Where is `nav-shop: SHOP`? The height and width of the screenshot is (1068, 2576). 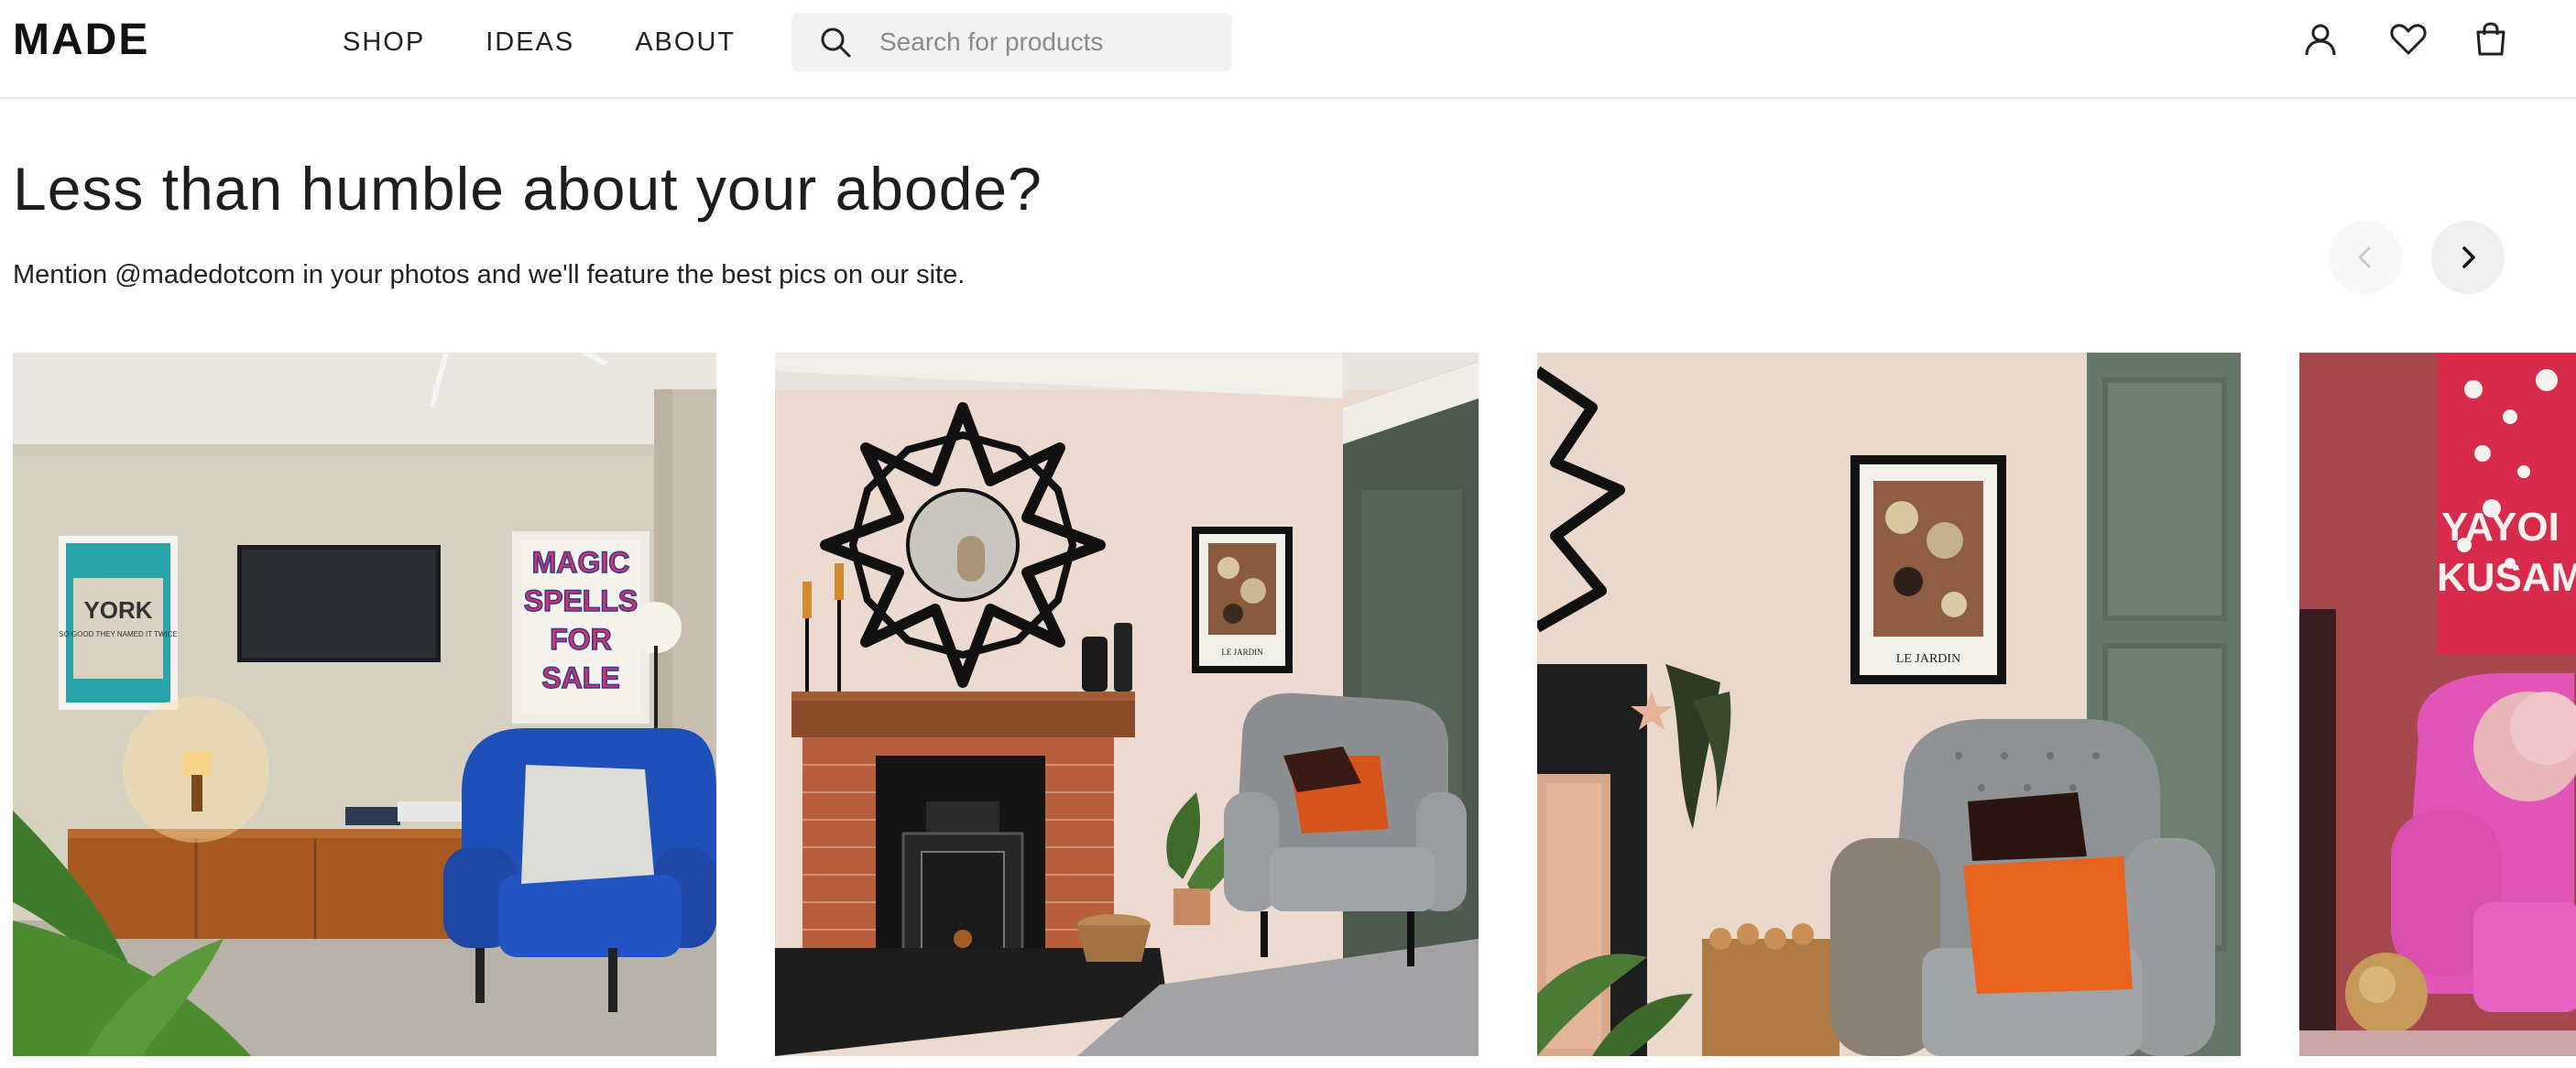 nav-shop: SHOP is located at coordinates (384, 42).